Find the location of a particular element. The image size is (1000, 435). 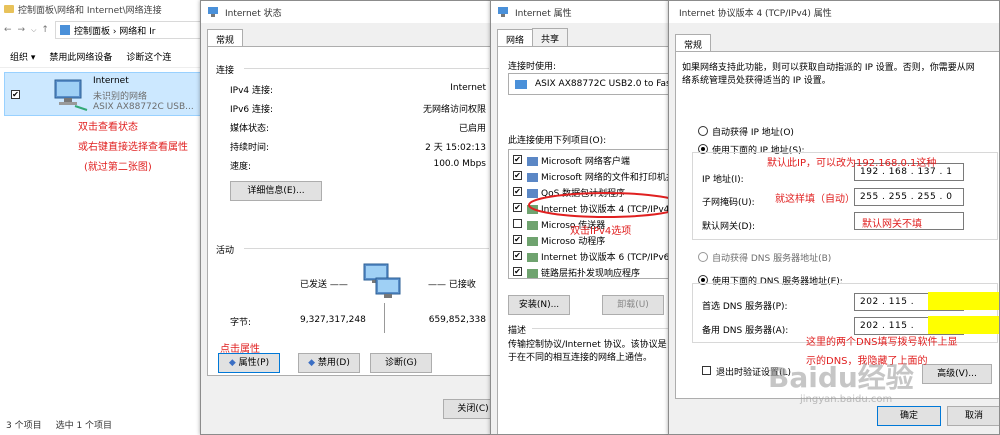

media-value: 已启用 is located at coordinates (472, 129).